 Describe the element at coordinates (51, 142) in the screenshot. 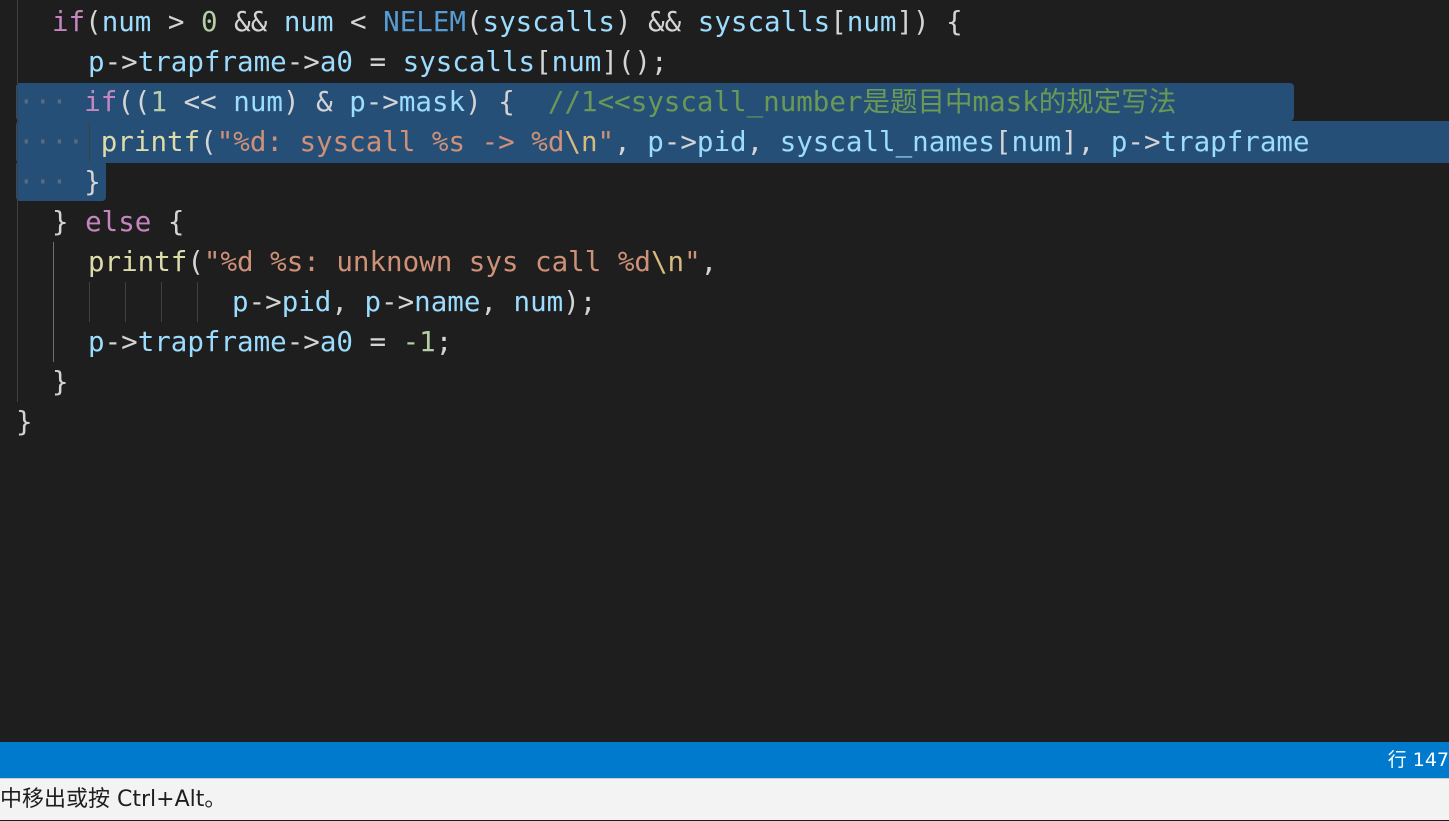

I see `whitespace-marker: ····` at that location.